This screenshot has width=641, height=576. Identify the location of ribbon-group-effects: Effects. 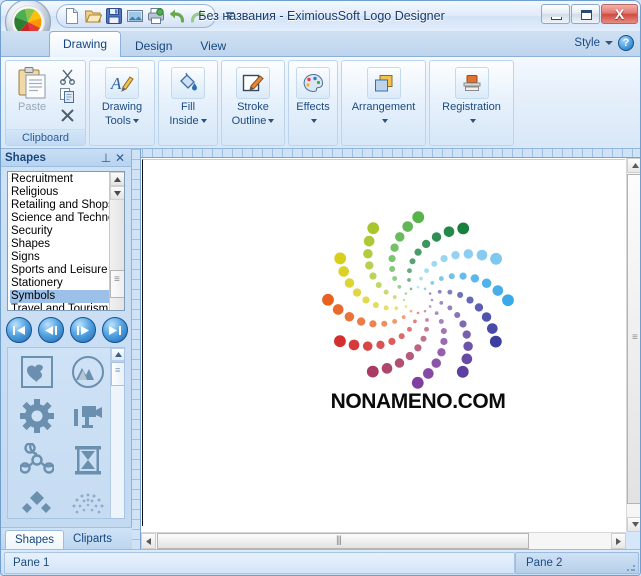
(313, 103).